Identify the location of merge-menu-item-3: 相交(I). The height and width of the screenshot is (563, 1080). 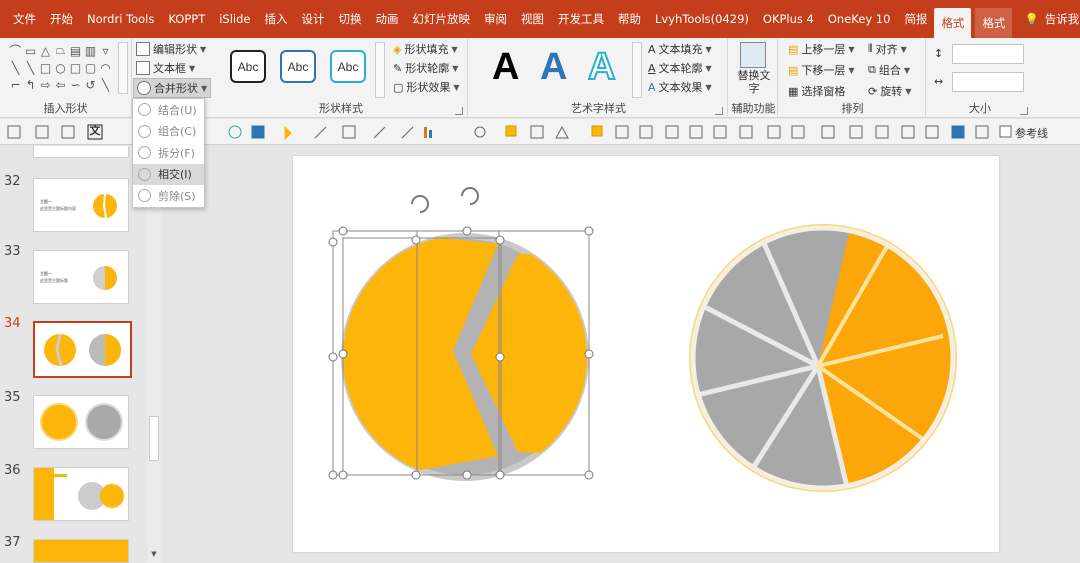
(168, 174).